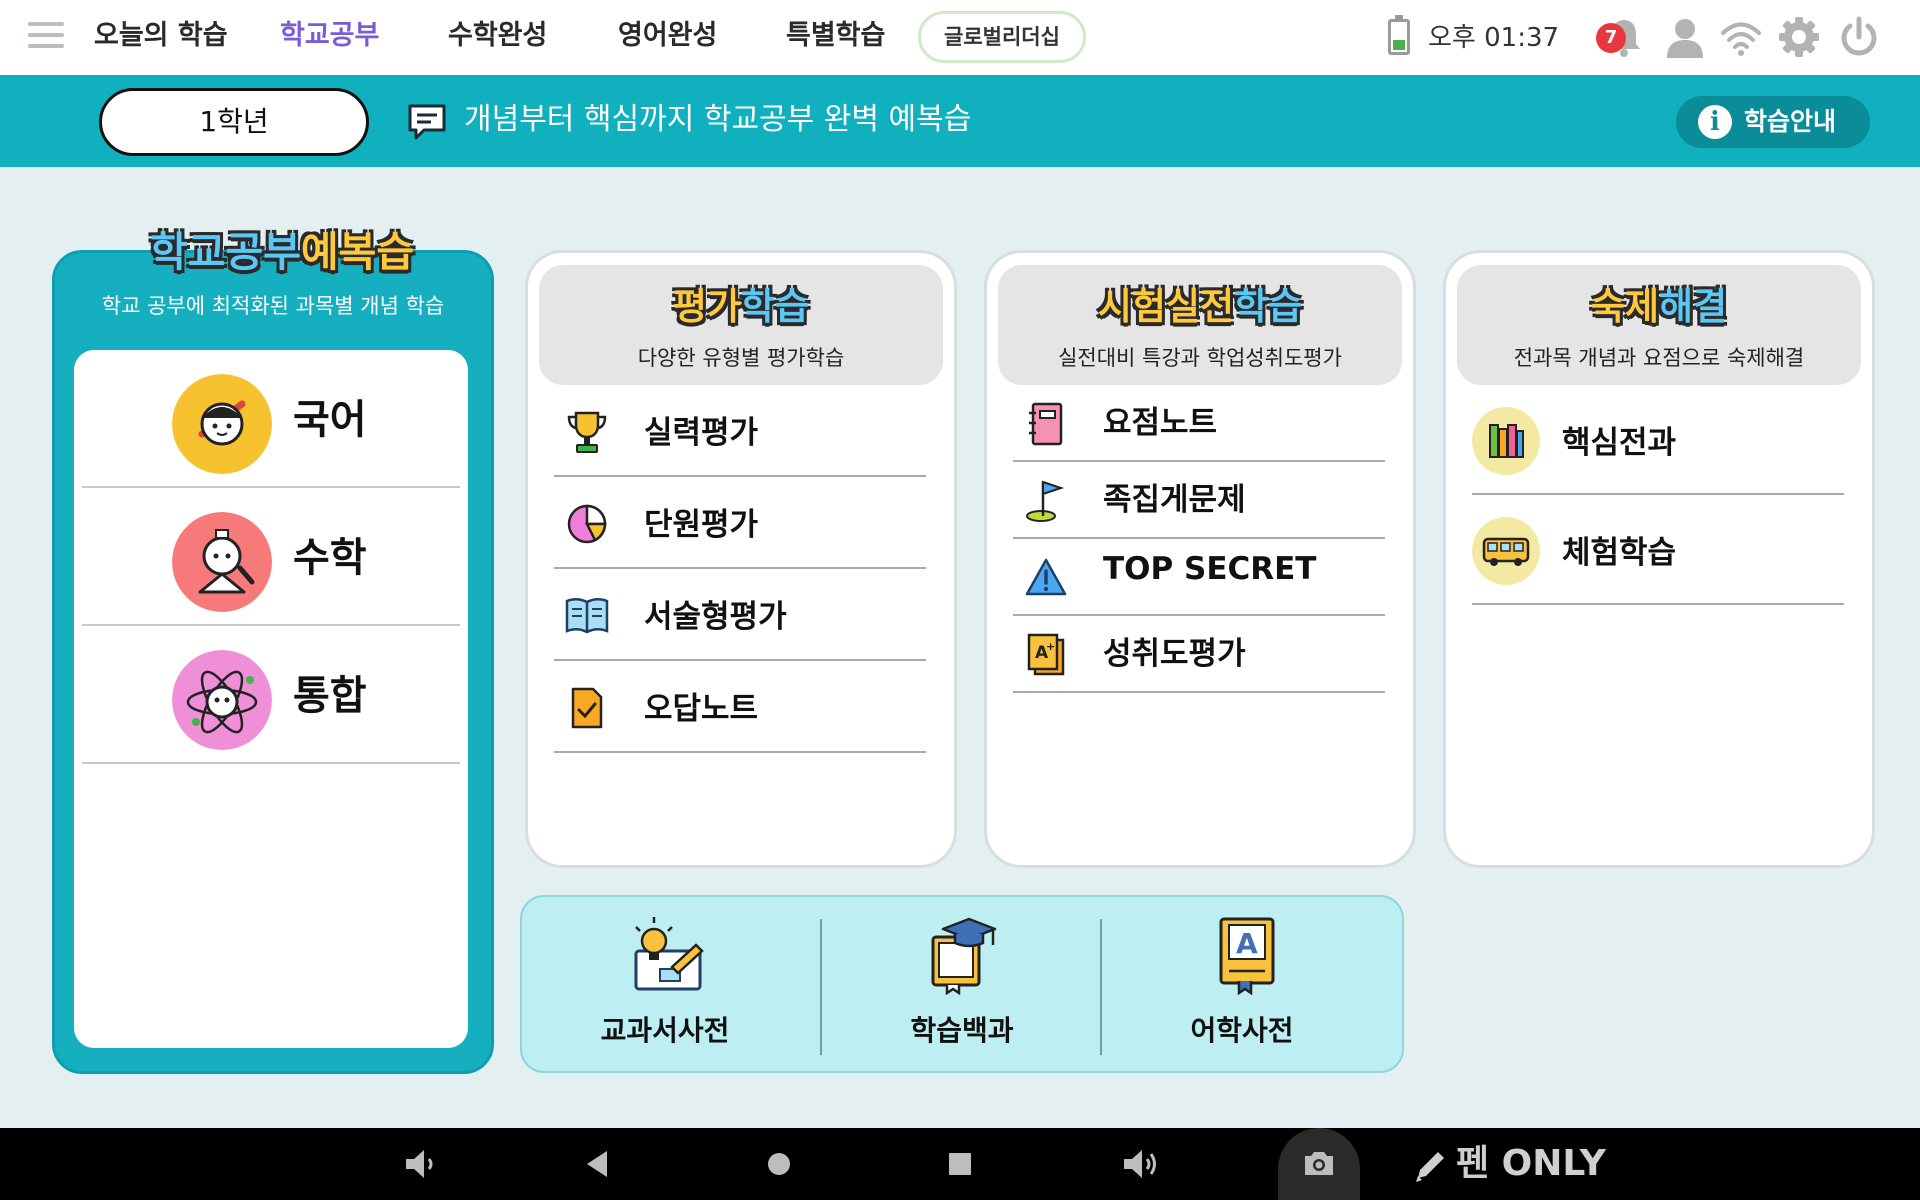 The image size is (1920, 1200). I want to click on menu-item-top-secret: TOP SECRET, so click(1199, 577).